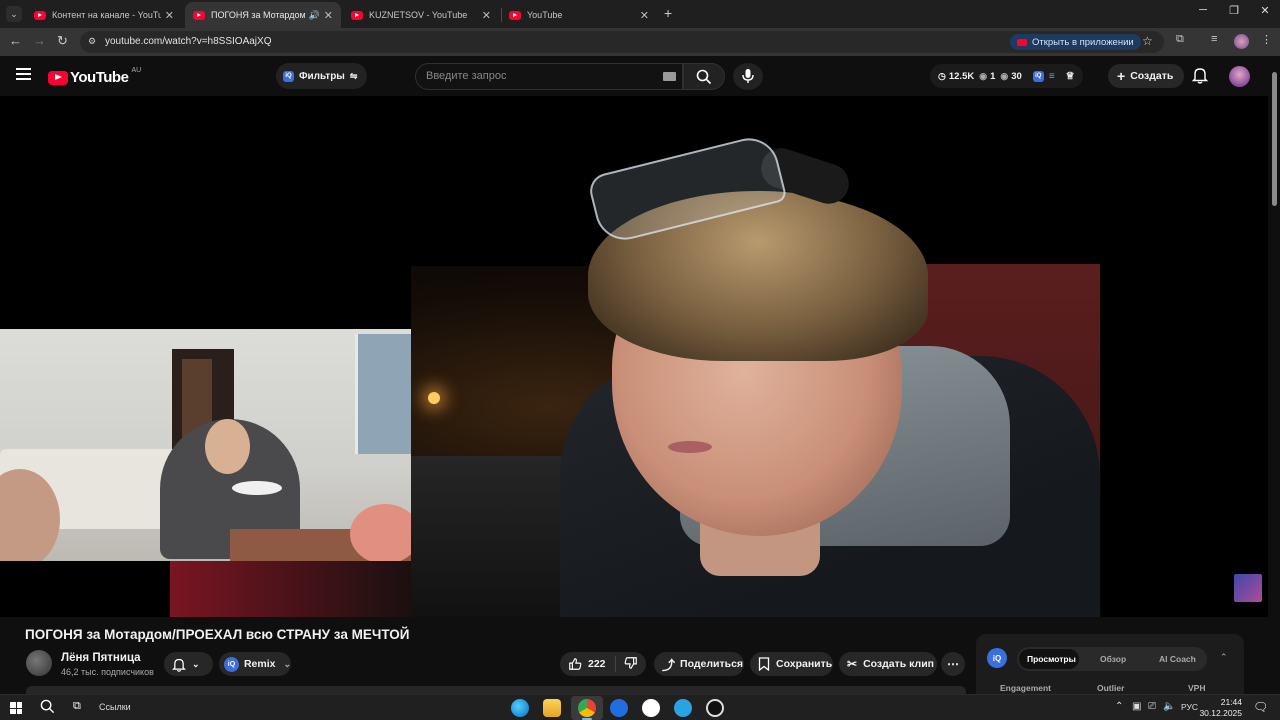 The width and height of the screenshot is (1280, 720). I want to click on site-info-icon: ⚙, so click(92, 41).